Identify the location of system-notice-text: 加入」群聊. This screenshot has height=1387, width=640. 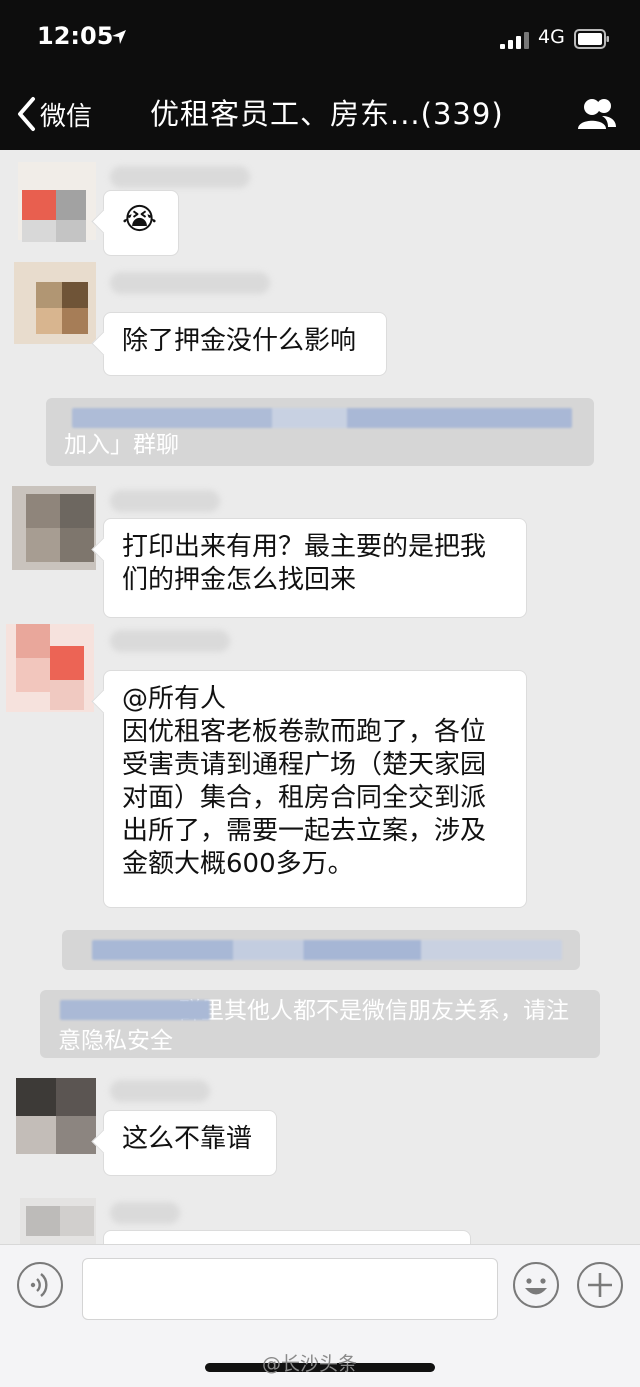
(121, 445).